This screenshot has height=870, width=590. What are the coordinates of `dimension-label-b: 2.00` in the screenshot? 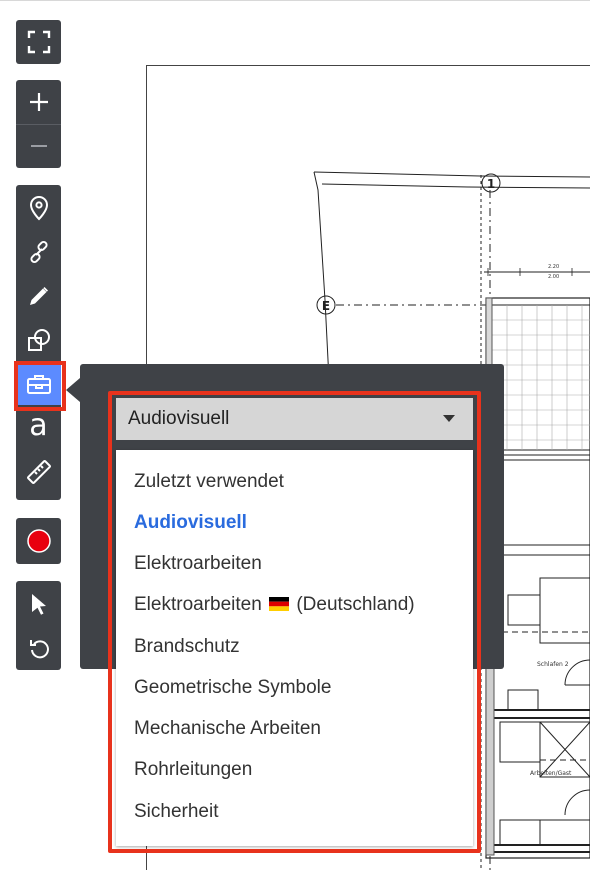 It's located at (553, 277).